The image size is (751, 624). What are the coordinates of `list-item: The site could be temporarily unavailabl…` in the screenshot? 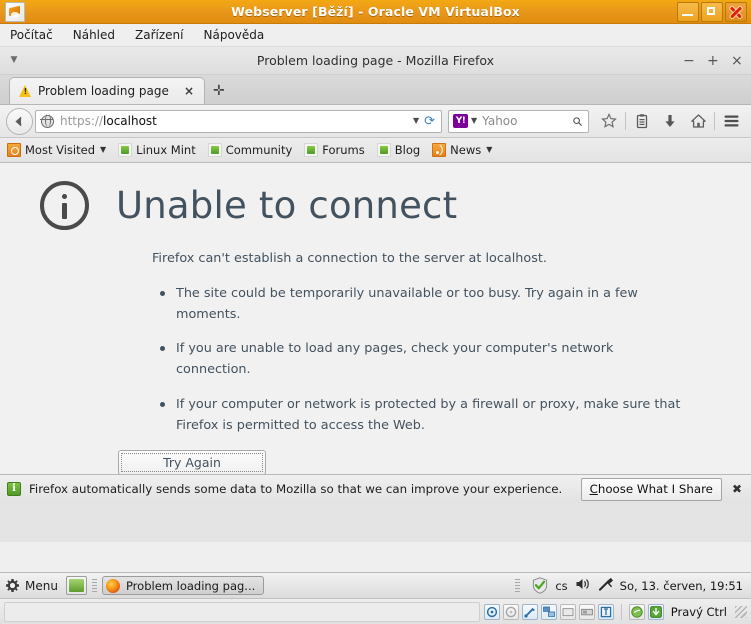 It's located at (425, 304).